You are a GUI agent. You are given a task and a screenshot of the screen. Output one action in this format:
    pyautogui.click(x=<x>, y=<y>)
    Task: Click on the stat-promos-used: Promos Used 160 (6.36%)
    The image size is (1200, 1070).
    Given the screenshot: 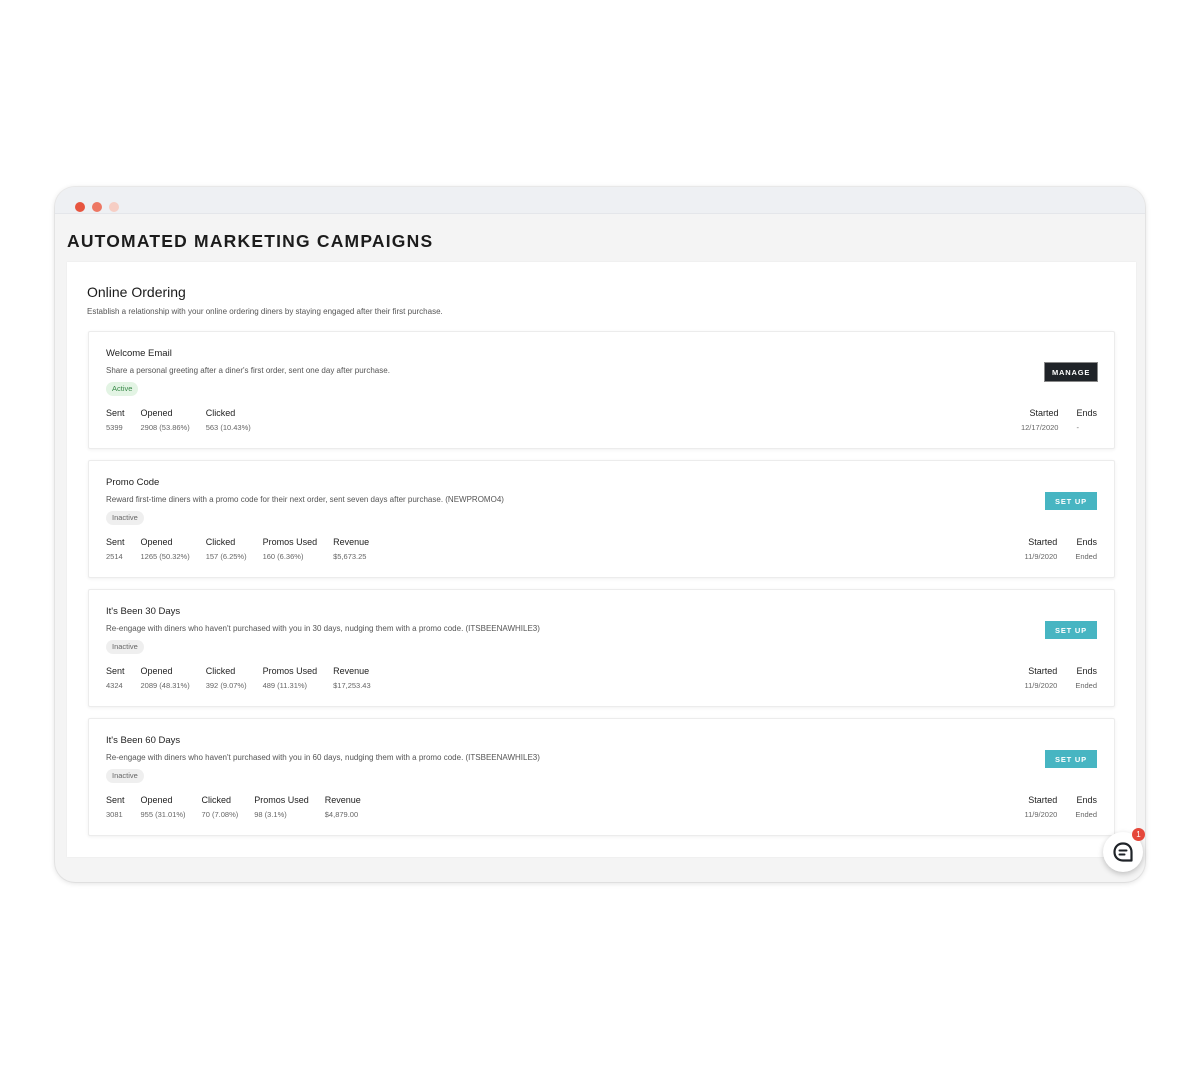 What is the action you would take?
    pyautogui.click(x=290, y=549)
    